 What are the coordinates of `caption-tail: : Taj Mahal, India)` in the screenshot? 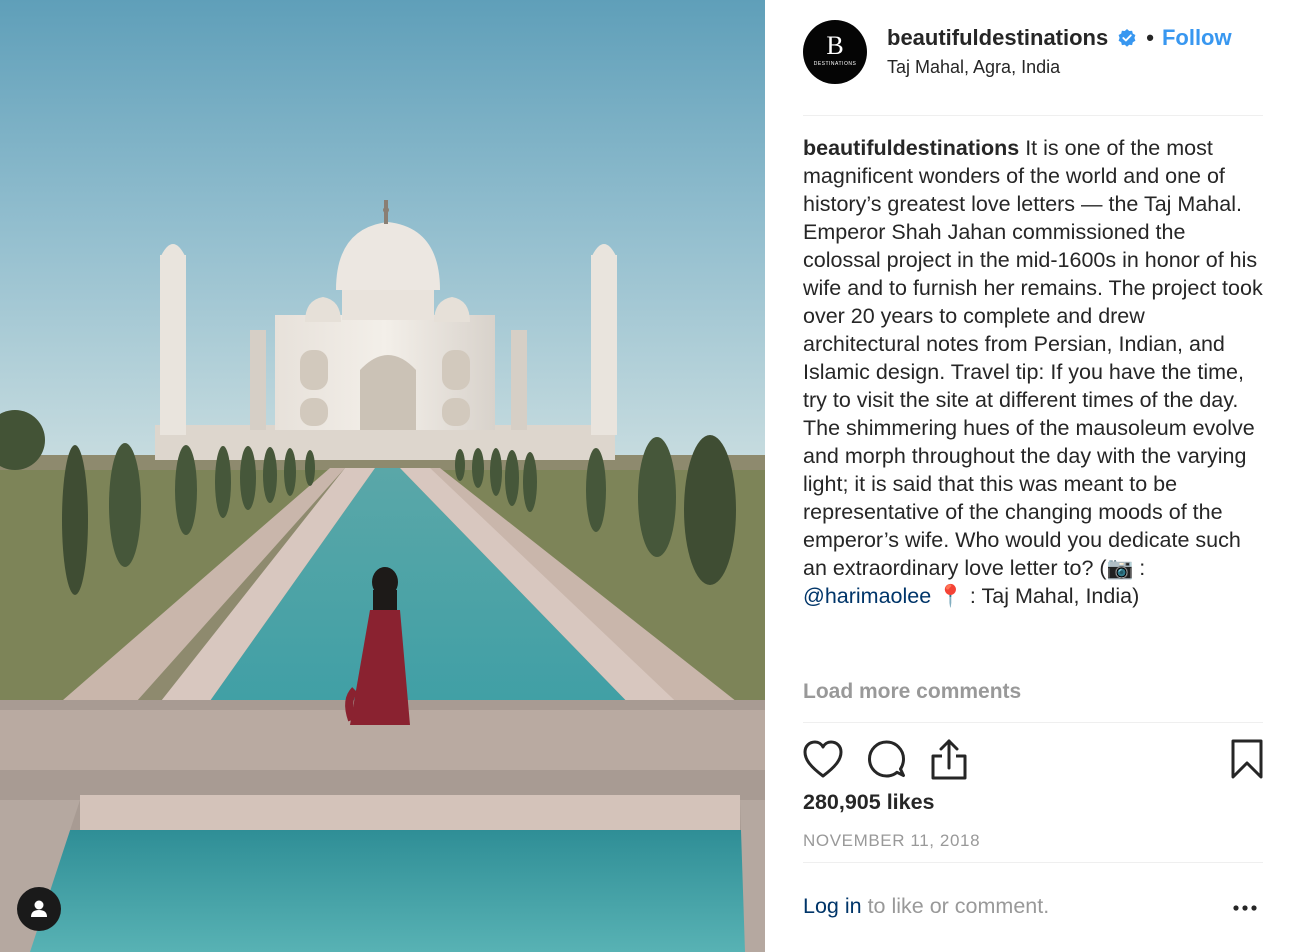 It's located at (1051, 596).